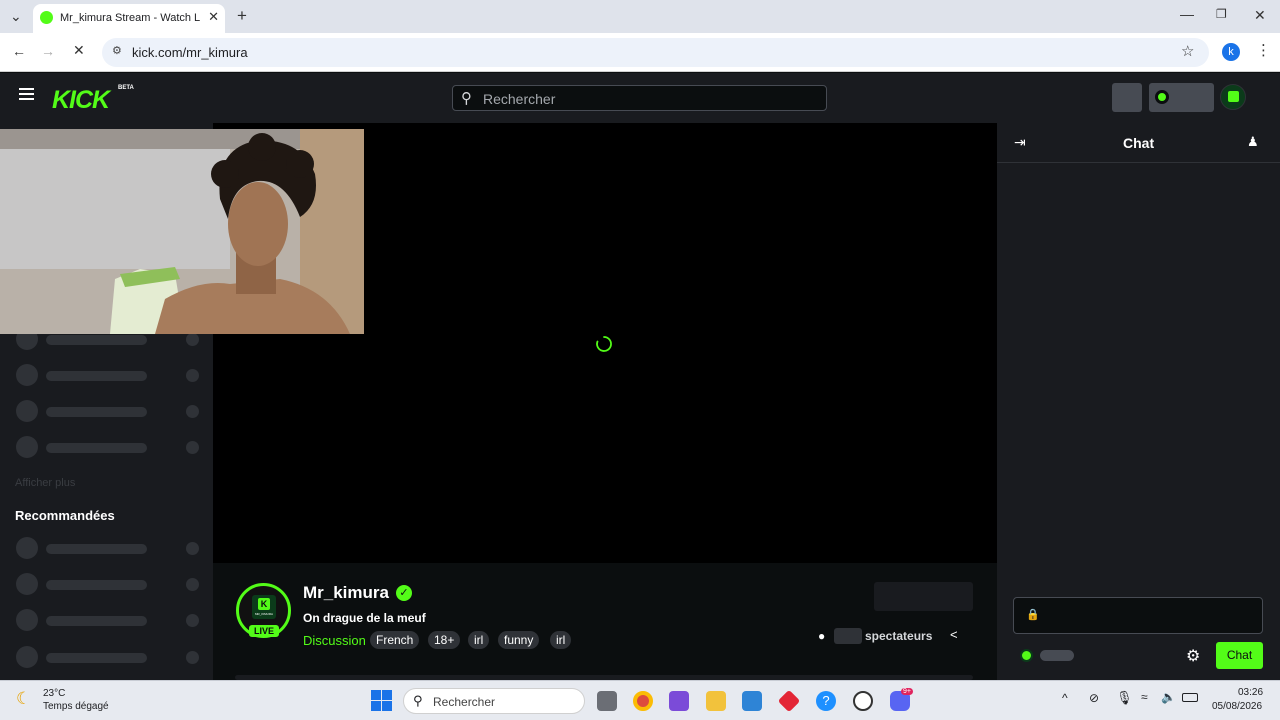 Image resolution: width=1280 pixels, height=720 pixels. Describe the element at coordinates (1020, 142) in the screenshot. I see `collapse-chat-icon: ⇥` at that location.